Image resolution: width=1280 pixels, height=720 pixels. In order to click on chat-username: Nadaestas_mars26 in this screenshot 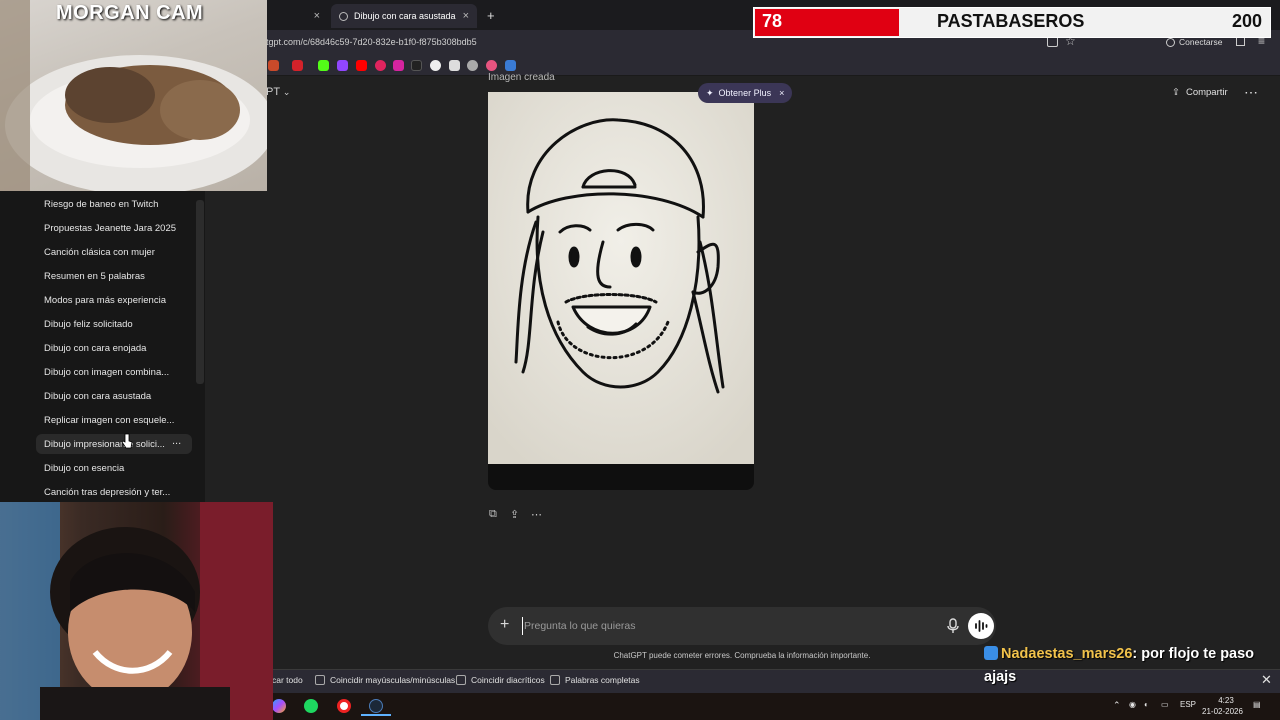, I will do `click(1067, 654)`.